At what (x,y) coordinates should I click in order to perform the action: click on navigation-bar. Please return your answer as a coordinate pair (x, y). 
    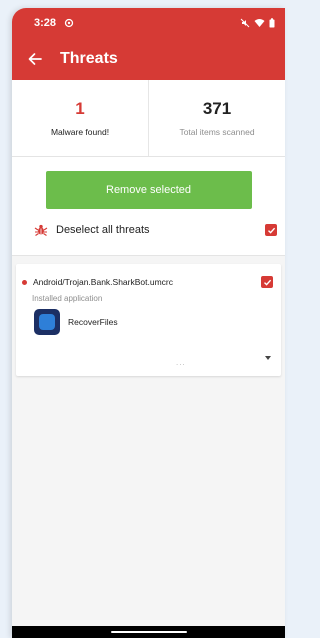
    Looking at the image, I should click on (148, 632).